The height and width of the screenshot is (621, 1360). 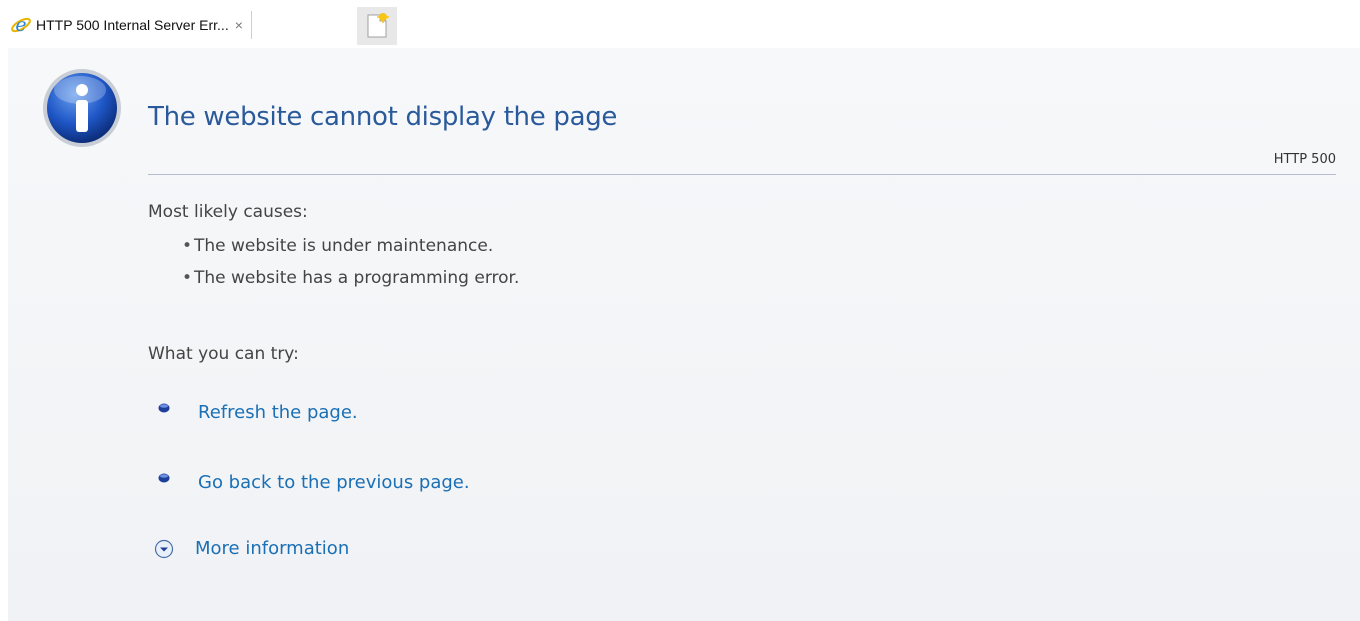 I want to click on tab-bar: e HTTP 500 Internal Server Err... ×, so click(x=680, y=24).